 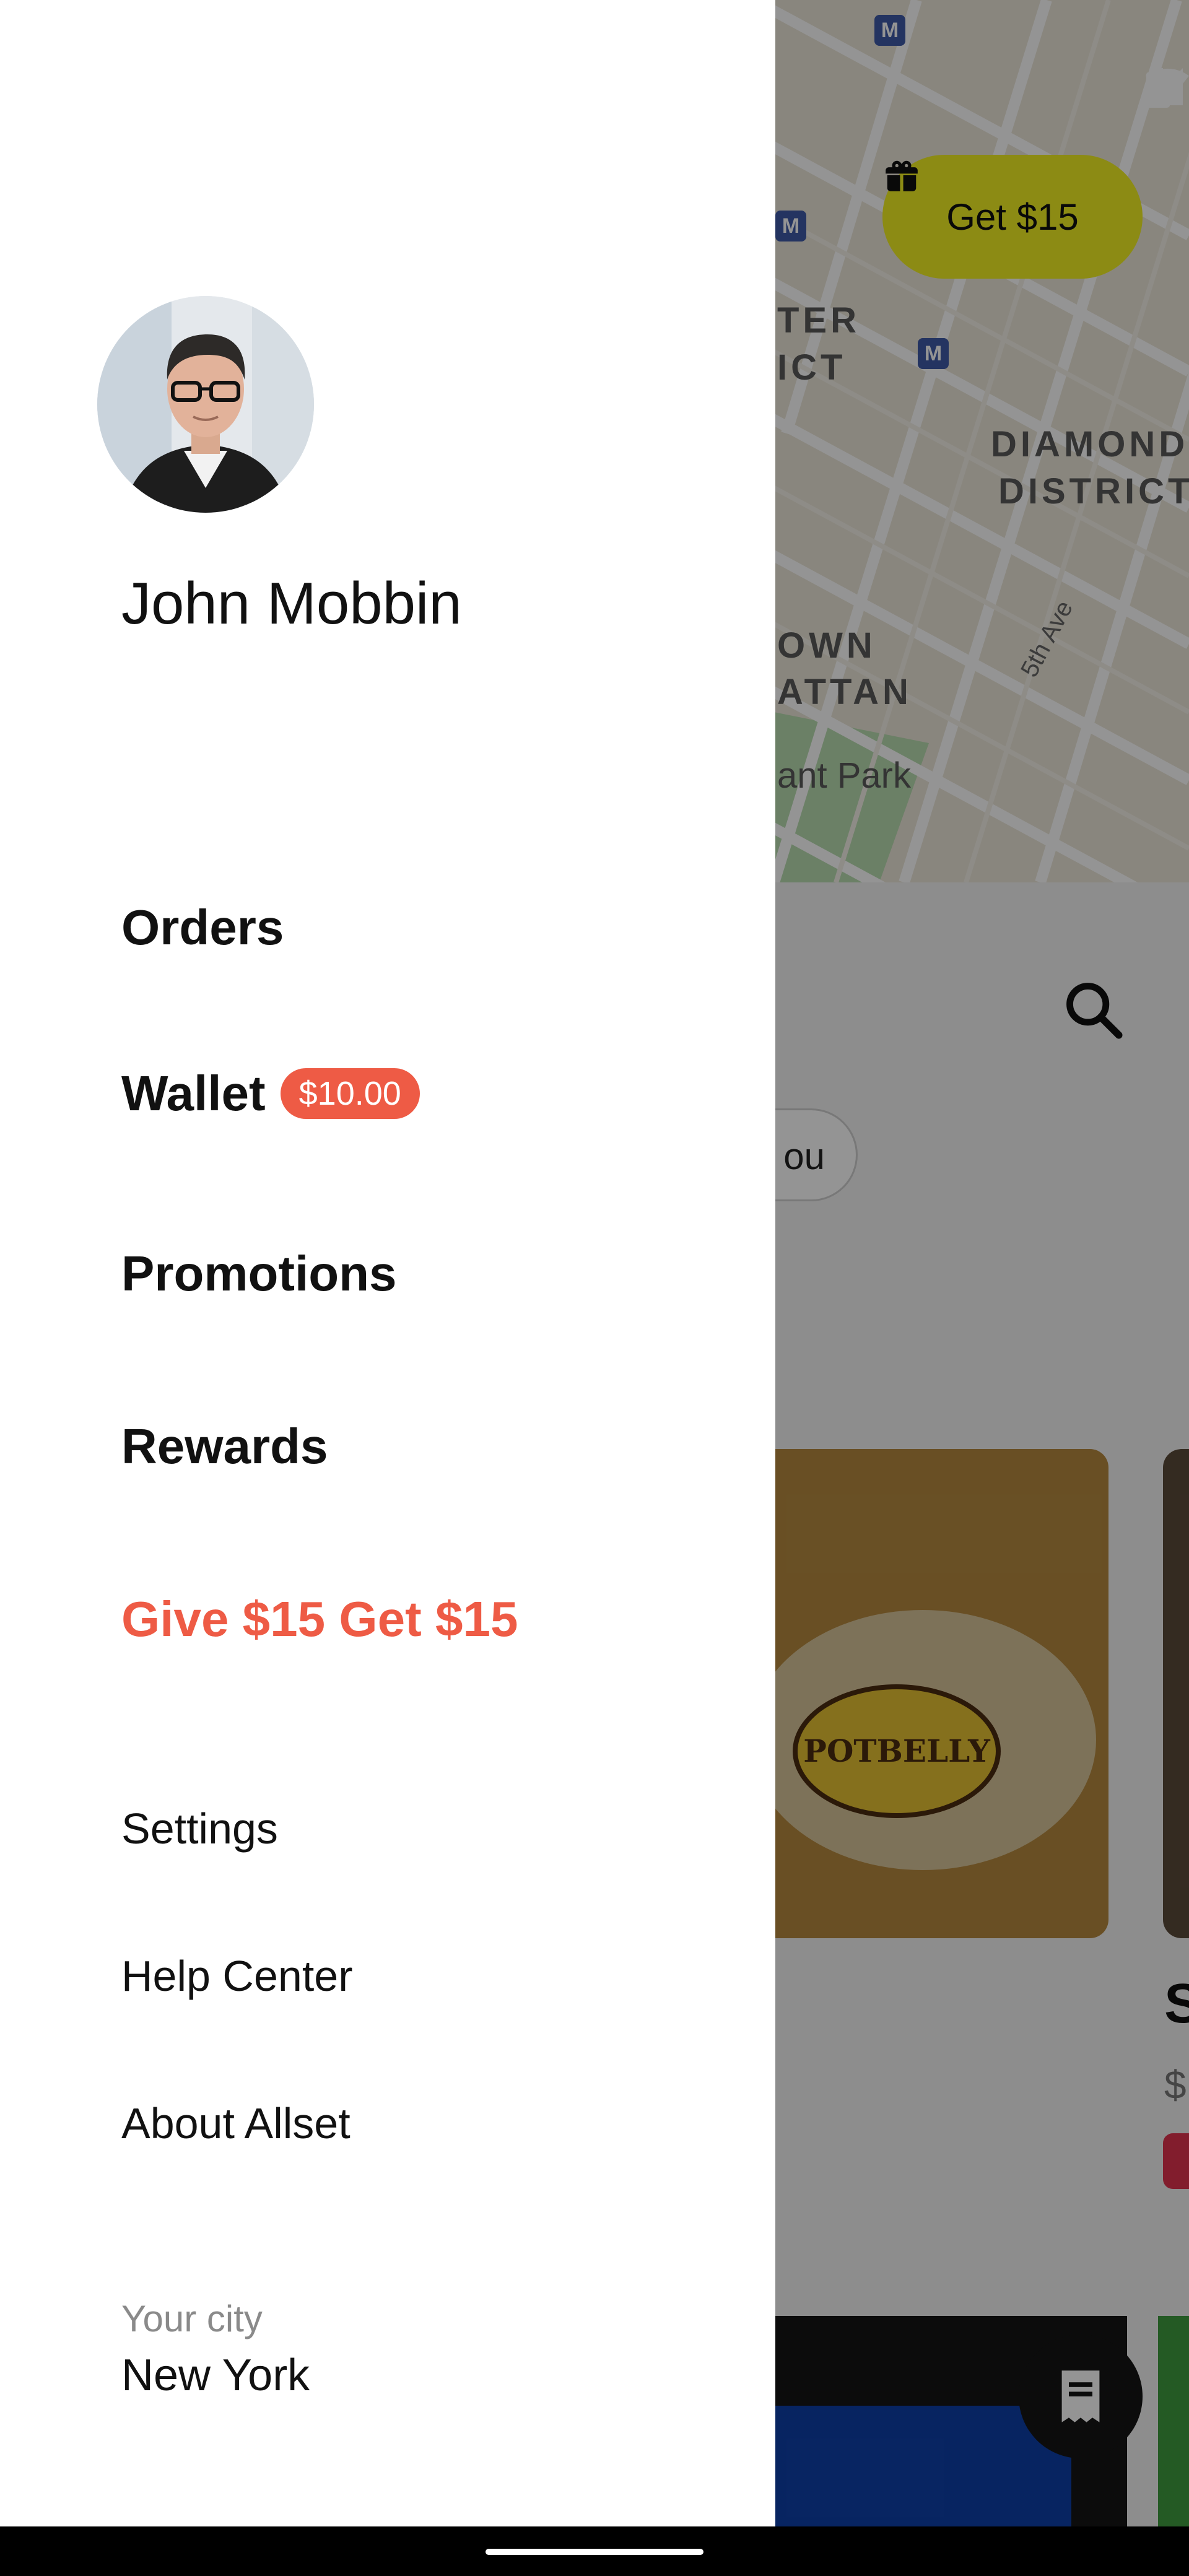 I want to click on wallet-balance-badge: $10.00, so click(x=350, y=1093).